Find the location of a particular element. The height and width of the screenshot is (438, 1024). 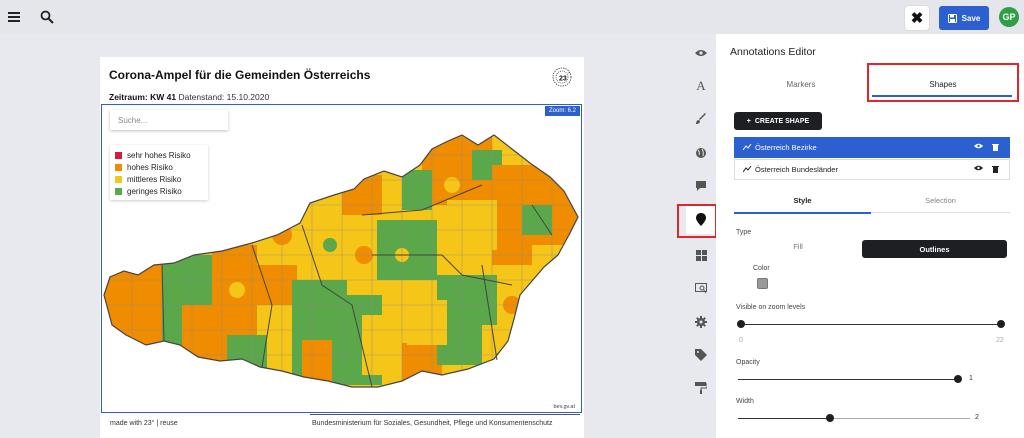

logo-23-degrees: 23 ° is located at coordinates (562, 77).